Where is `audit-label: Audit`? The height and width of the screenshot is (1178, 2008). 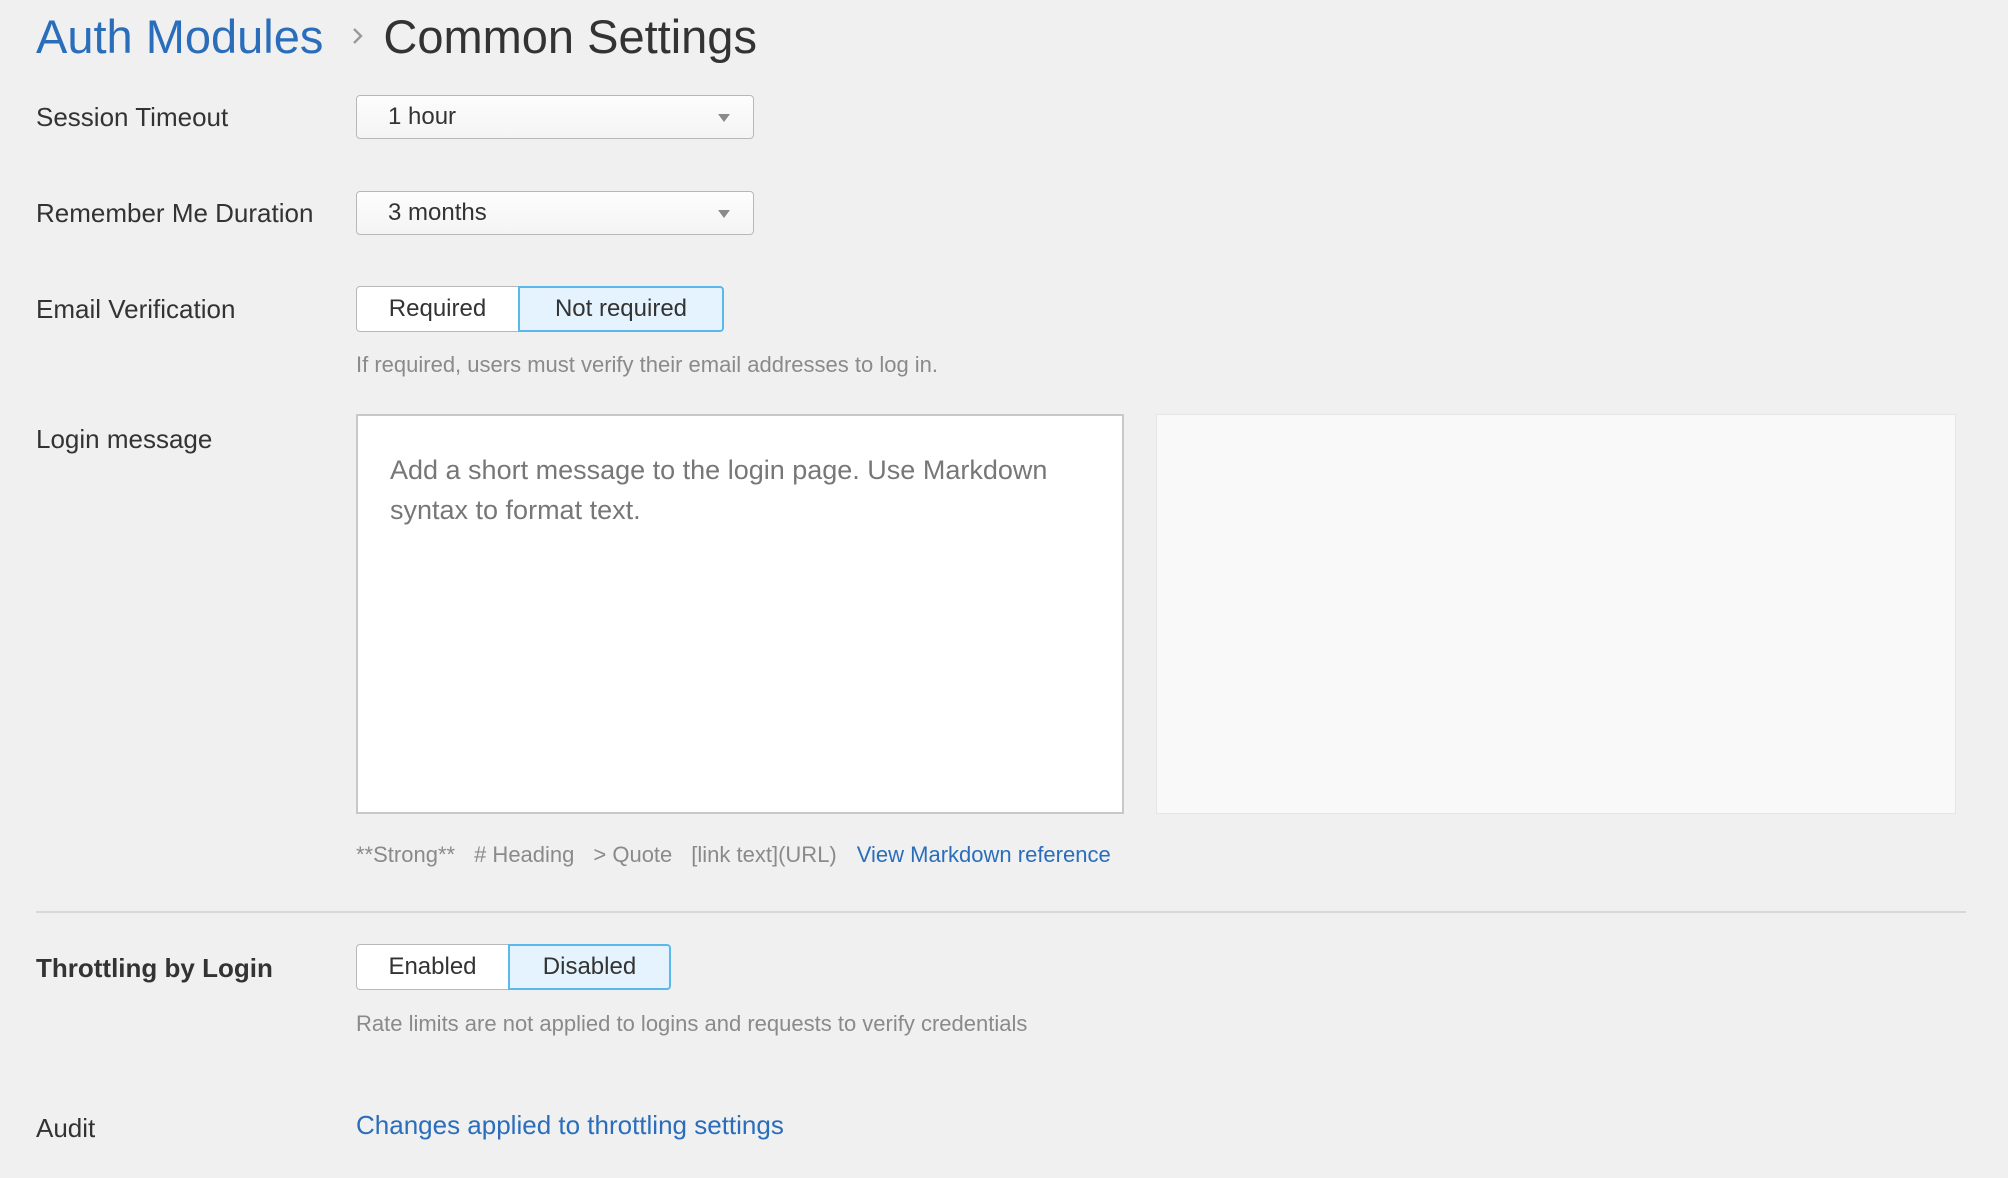 audit-label: Audit is located at coordinates (66, 1128).